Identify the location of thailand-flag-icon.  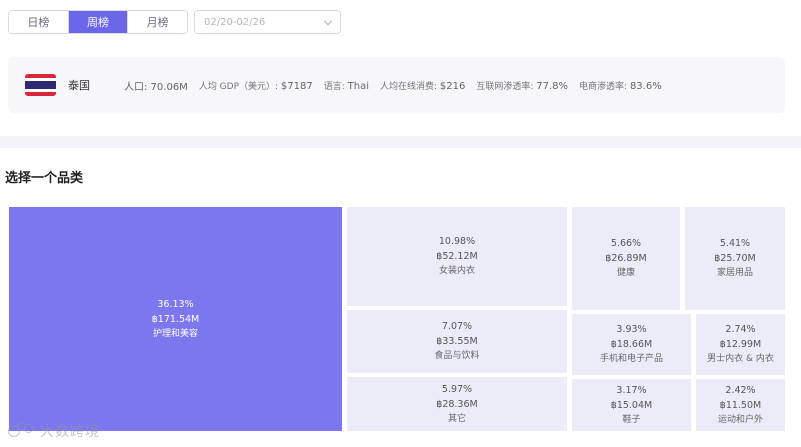
(40, 85).